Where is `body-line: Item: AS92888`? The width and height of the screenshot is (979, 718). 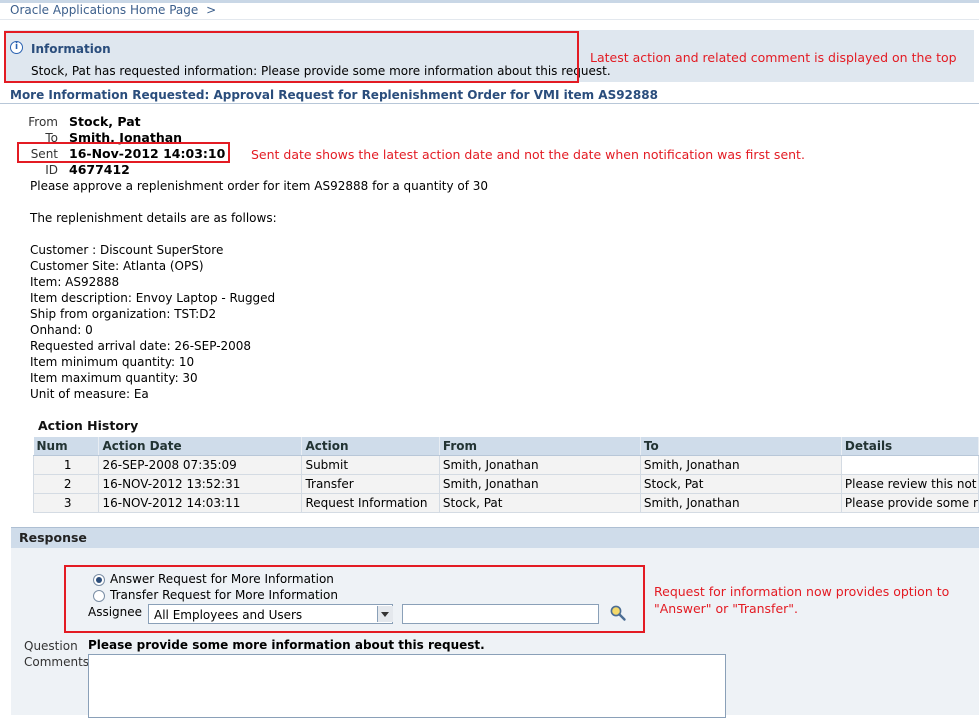
body-line: Item: AS92888 is located at coordinates (75, 282).